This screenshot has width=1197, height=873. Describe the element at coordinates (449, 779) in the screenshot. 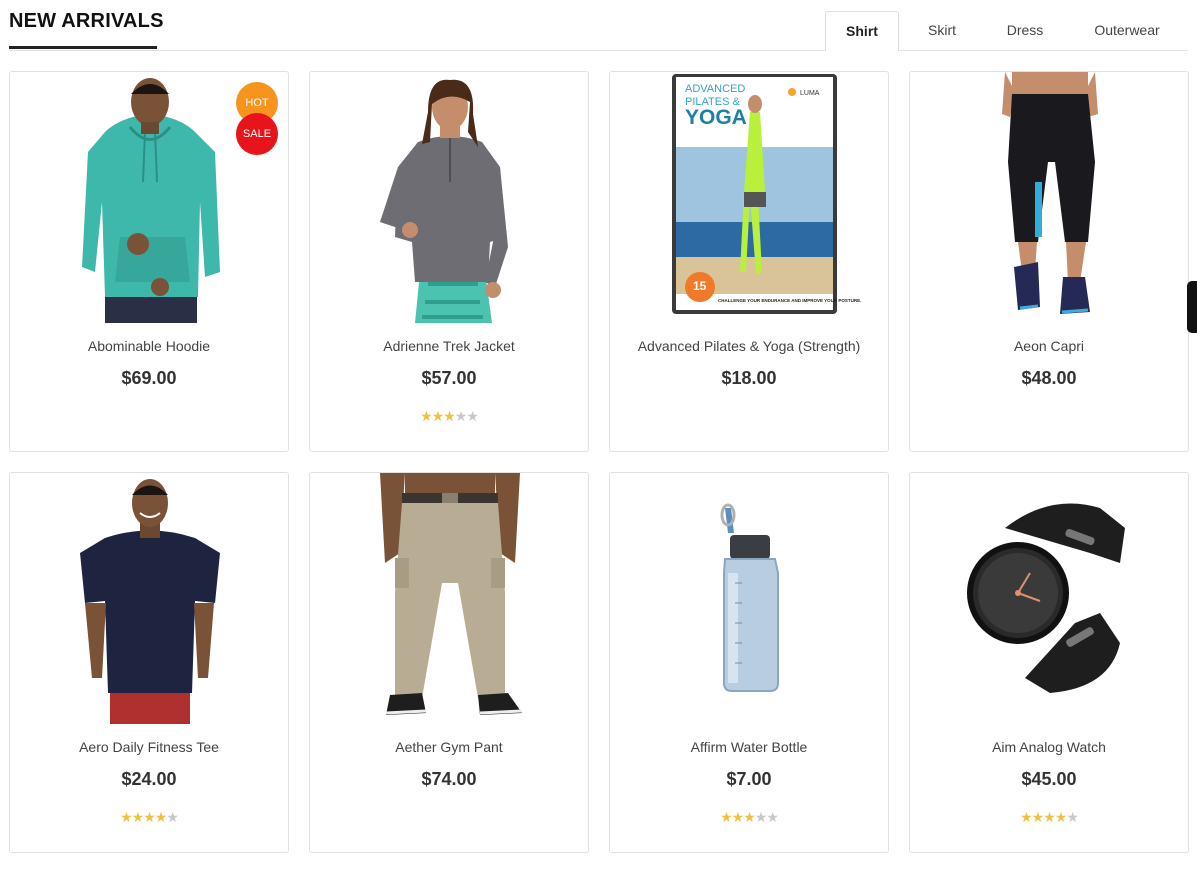

I see `product-price: $74.00` at that location.